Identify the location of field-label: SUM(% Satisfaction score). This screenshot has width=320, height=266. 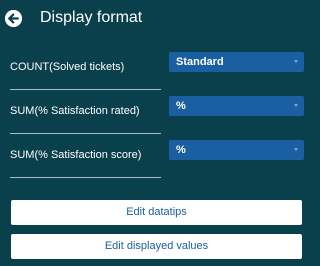
(76, 155).